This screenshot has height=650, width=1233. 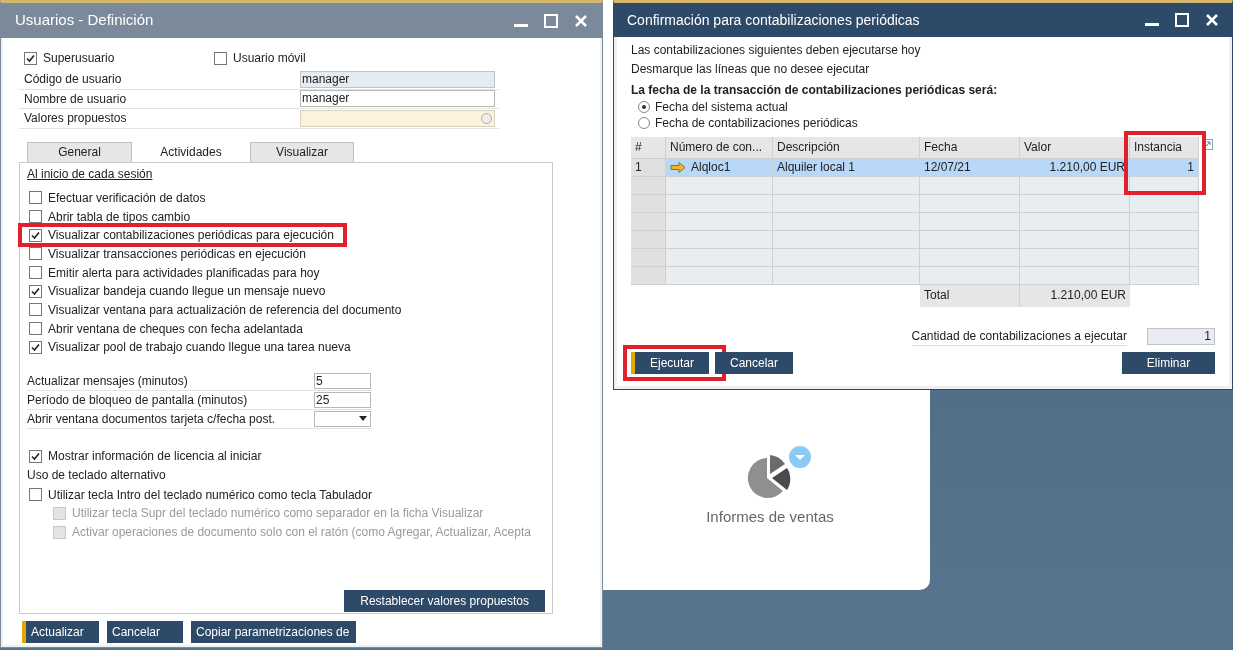 I want to click on checkbox-label: Mostrar información de licencia al iniciar, so click(x=155, y=457).